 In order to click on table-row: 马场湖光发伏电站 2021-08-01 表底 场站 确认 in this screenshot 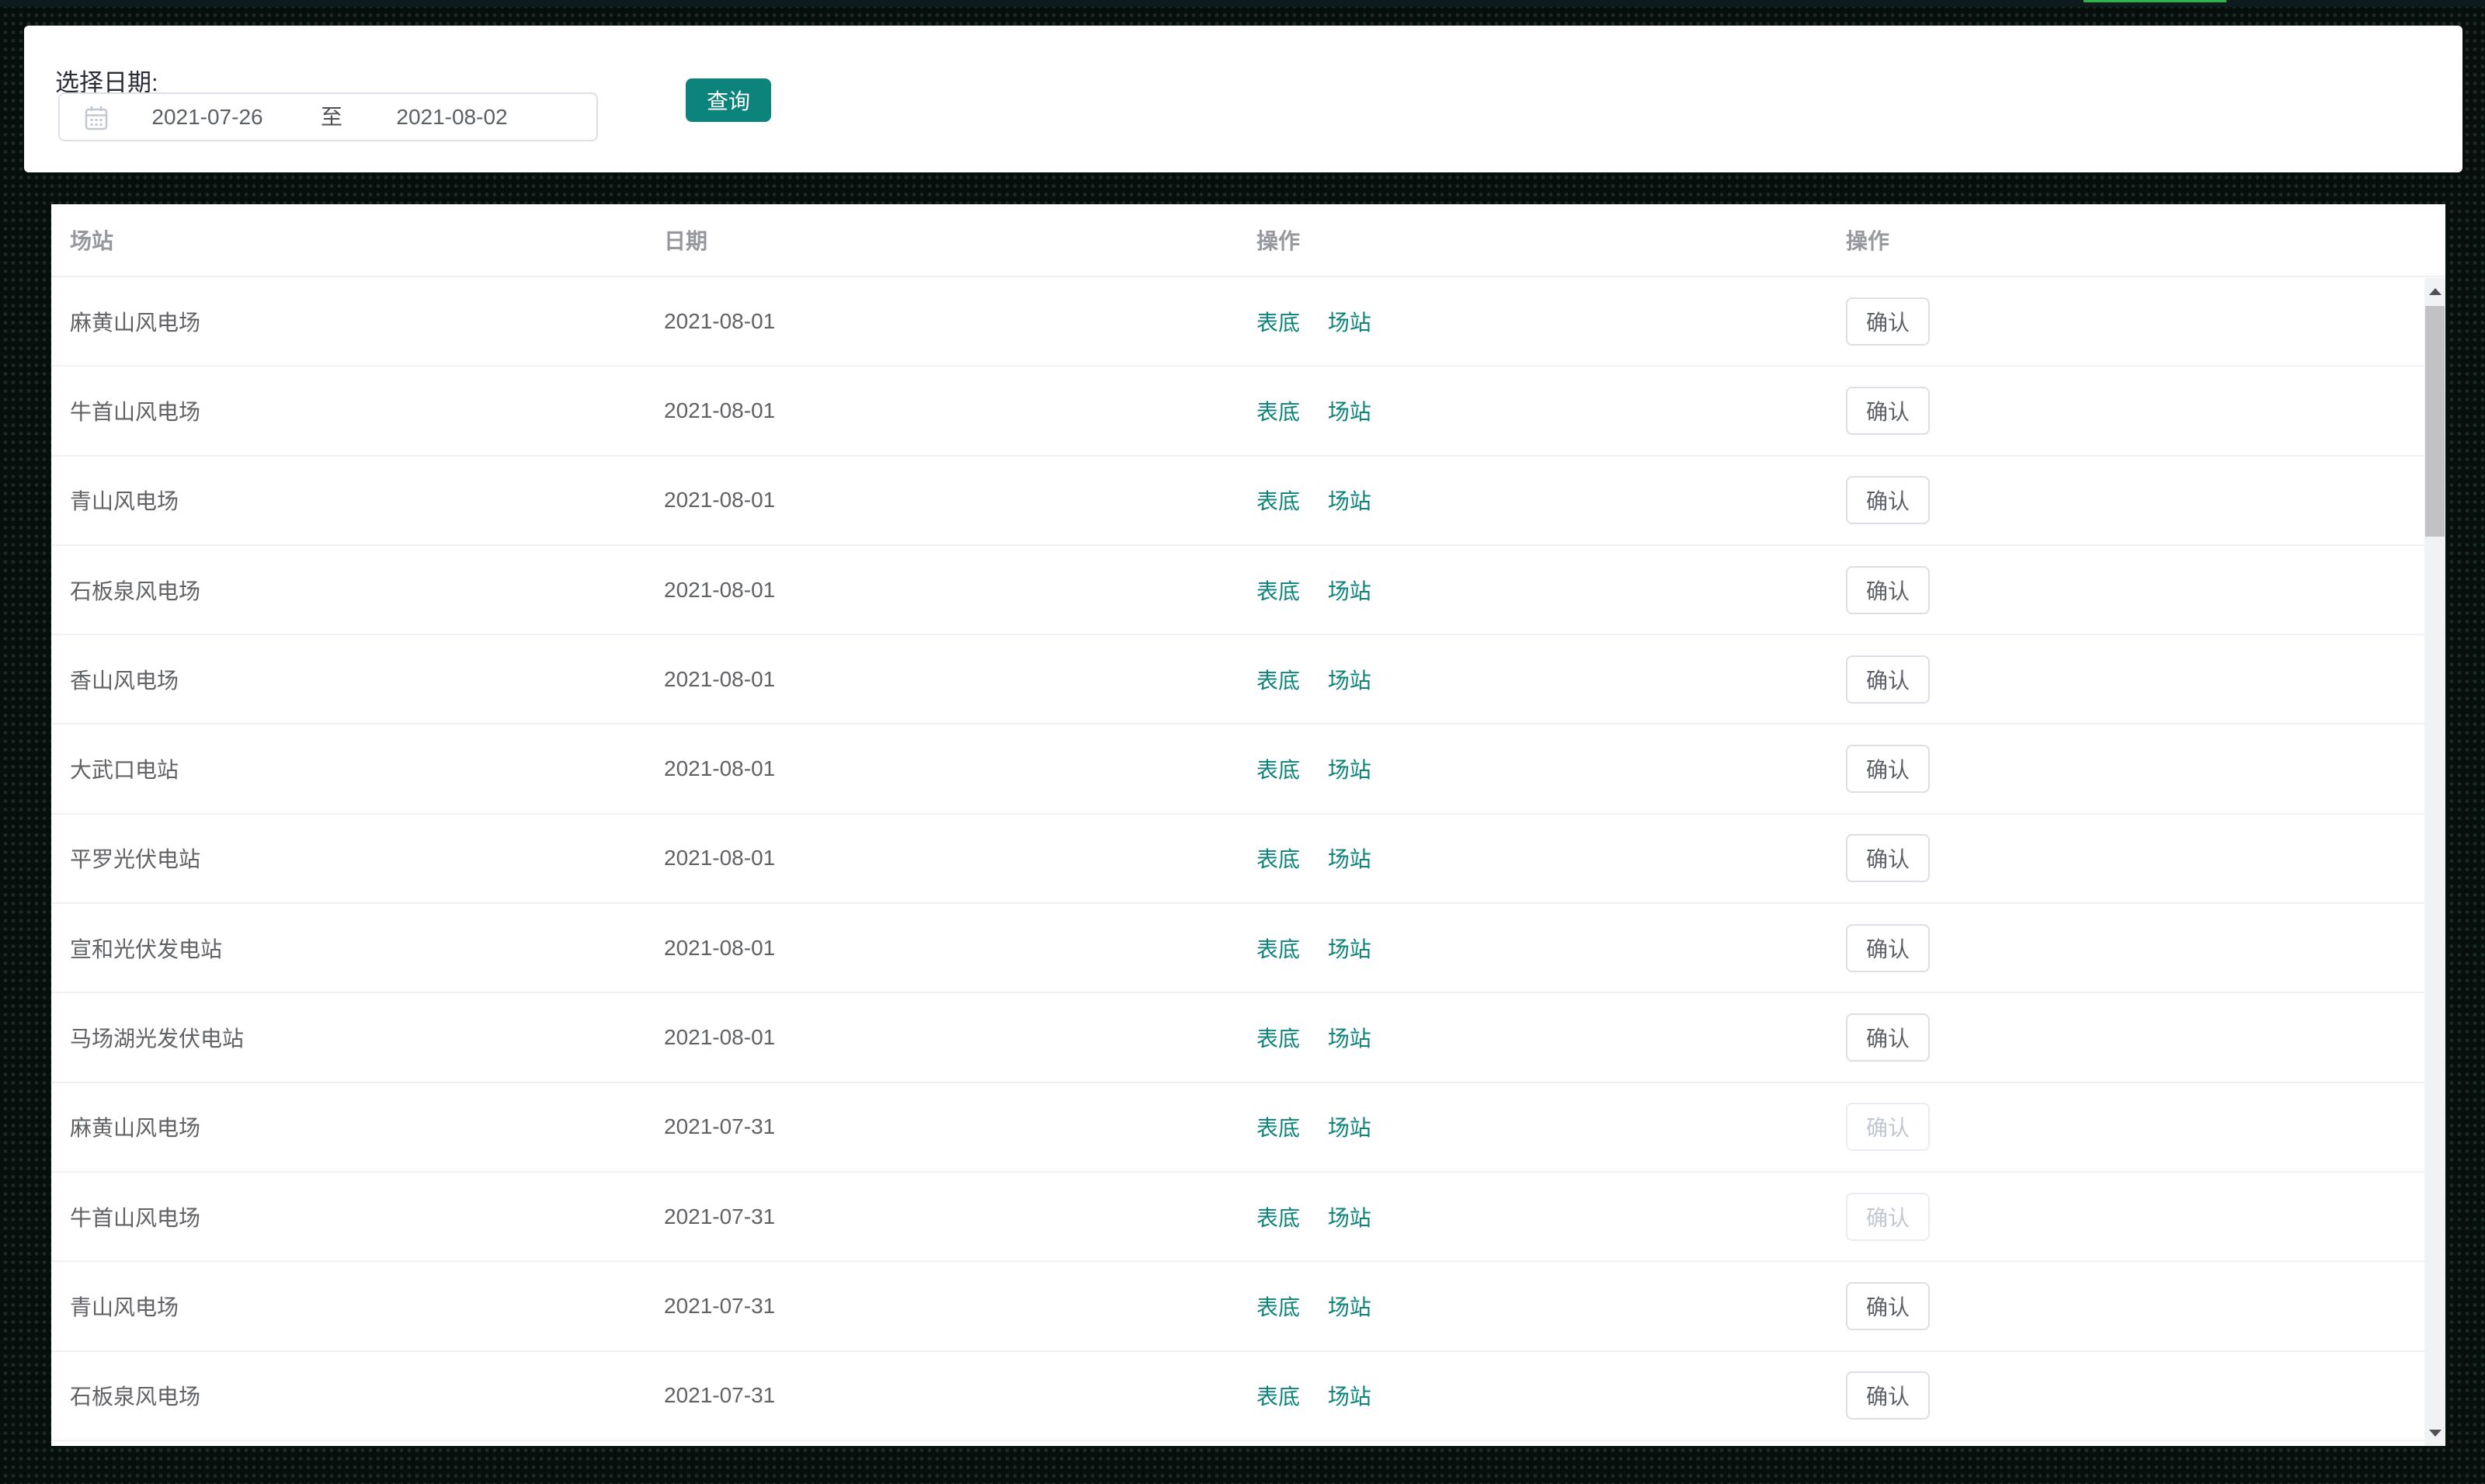, I will do `click(1248, 1038)`.